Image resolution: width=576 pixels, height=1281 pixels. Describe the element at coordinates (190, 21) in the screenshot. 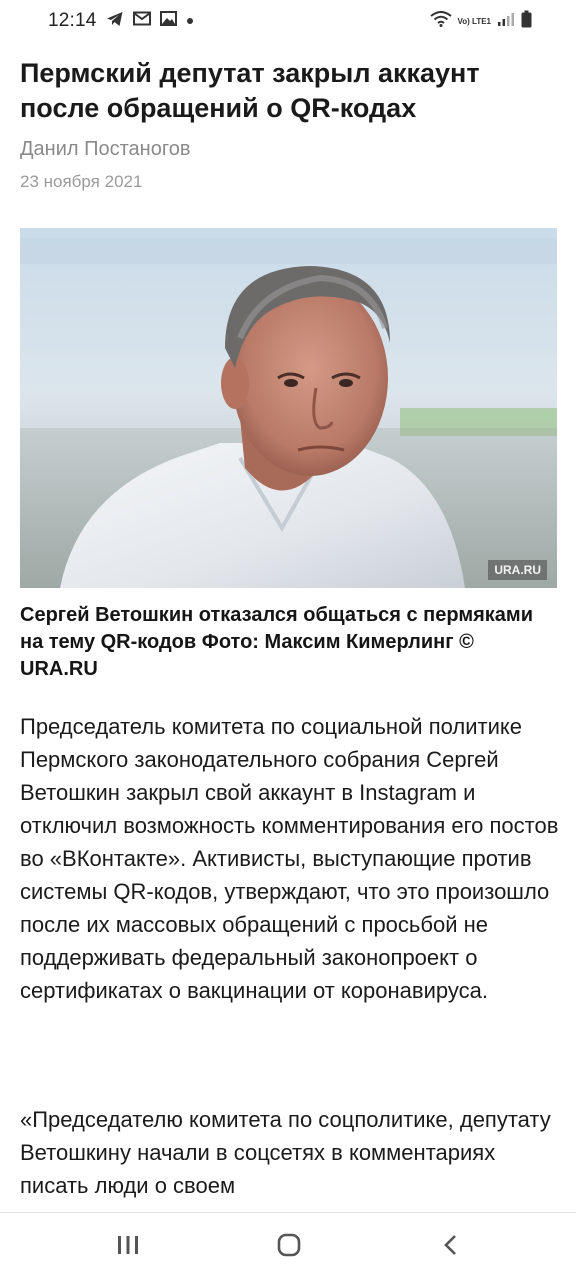

I see `dot-icon` at that location.